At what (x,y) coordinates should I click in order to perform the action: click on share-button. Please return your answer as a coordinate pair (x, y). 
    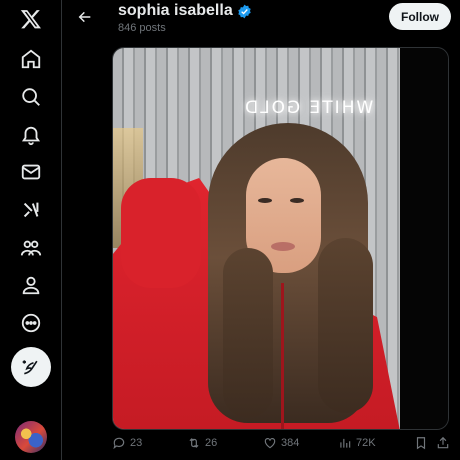
    Looking at the image, I should click on (443, 443).